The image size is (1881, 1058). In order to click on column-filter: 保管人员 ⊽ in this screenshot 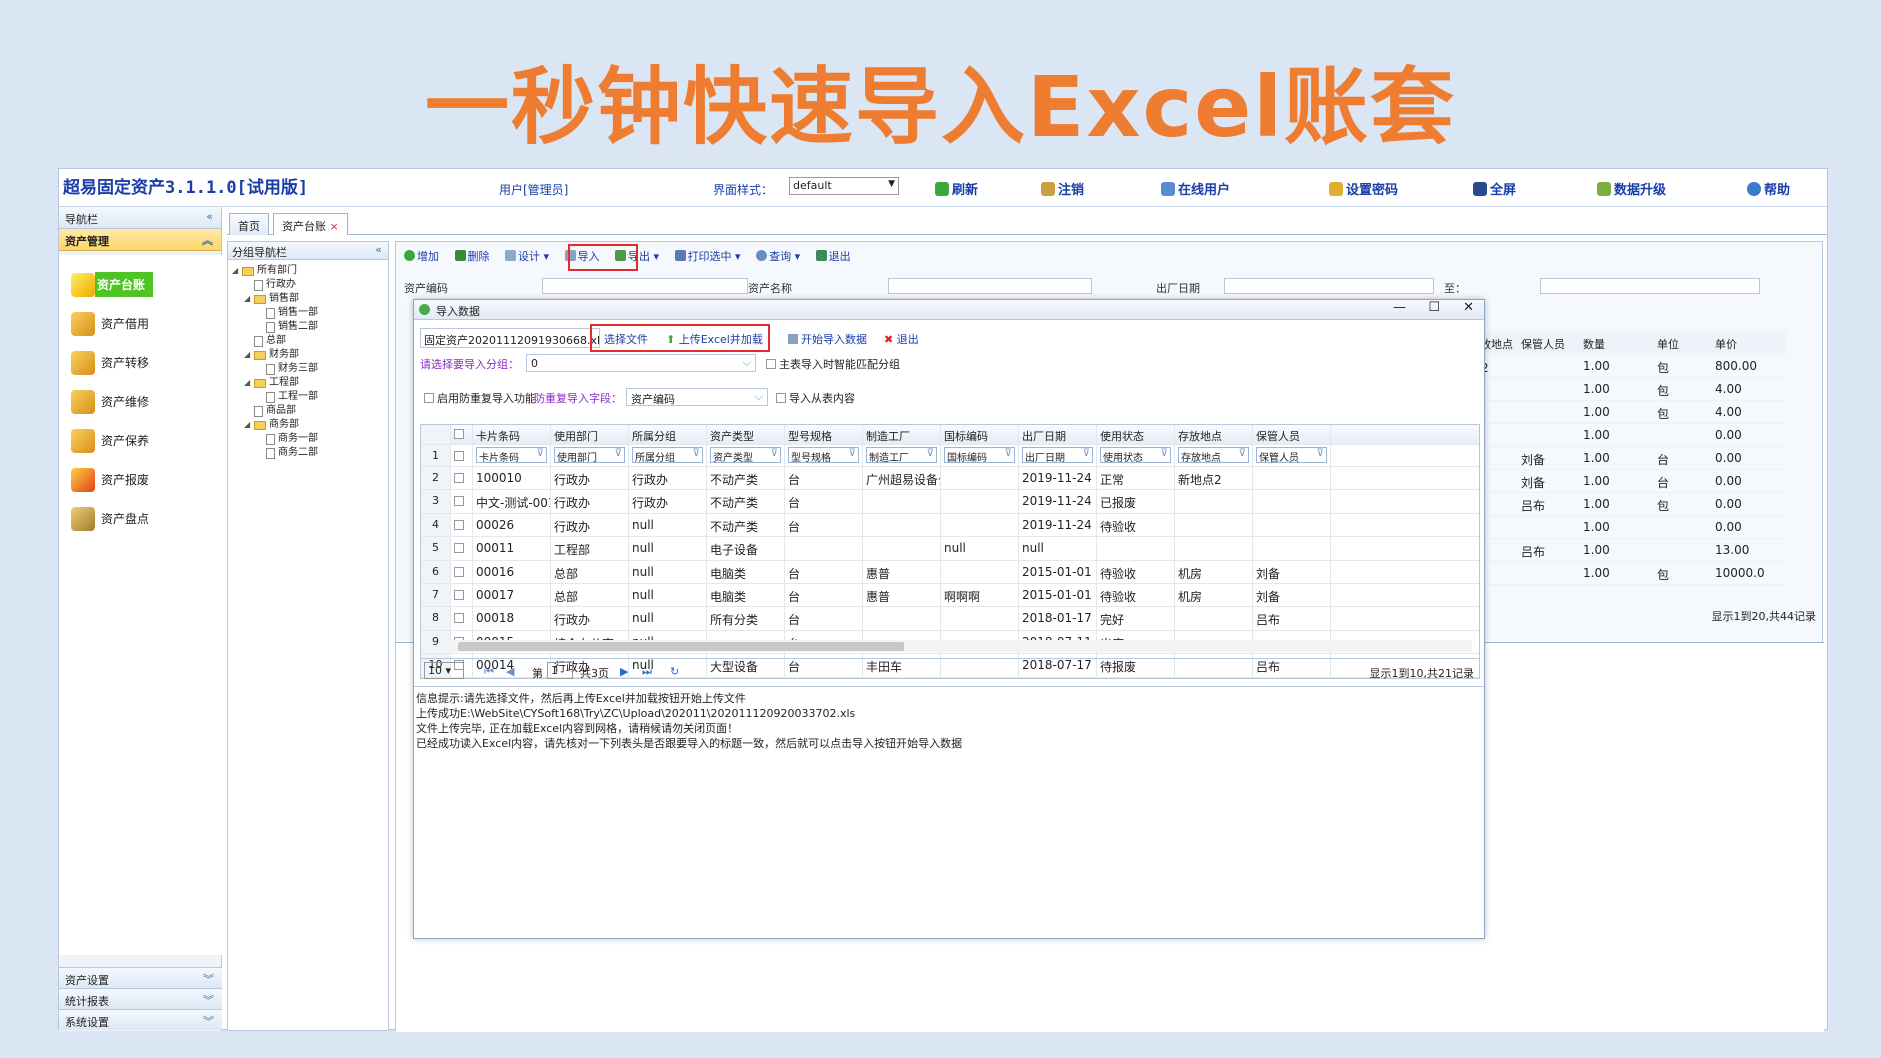, I will do `click(1292, 455)`.